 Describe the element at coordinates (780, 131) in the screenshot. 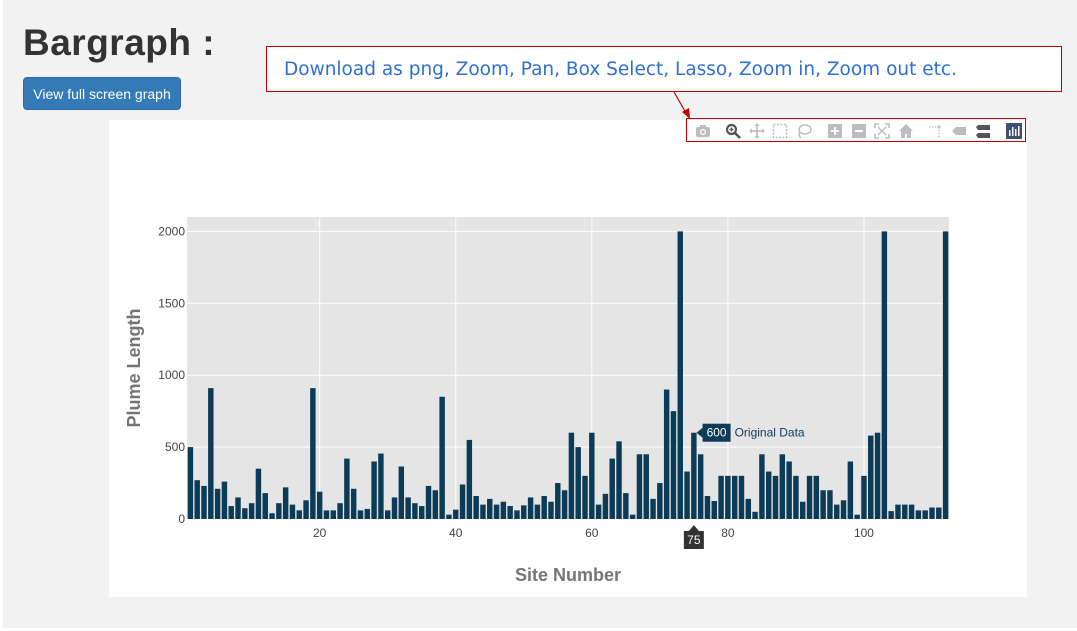

I see `box-select-icon` at that location.